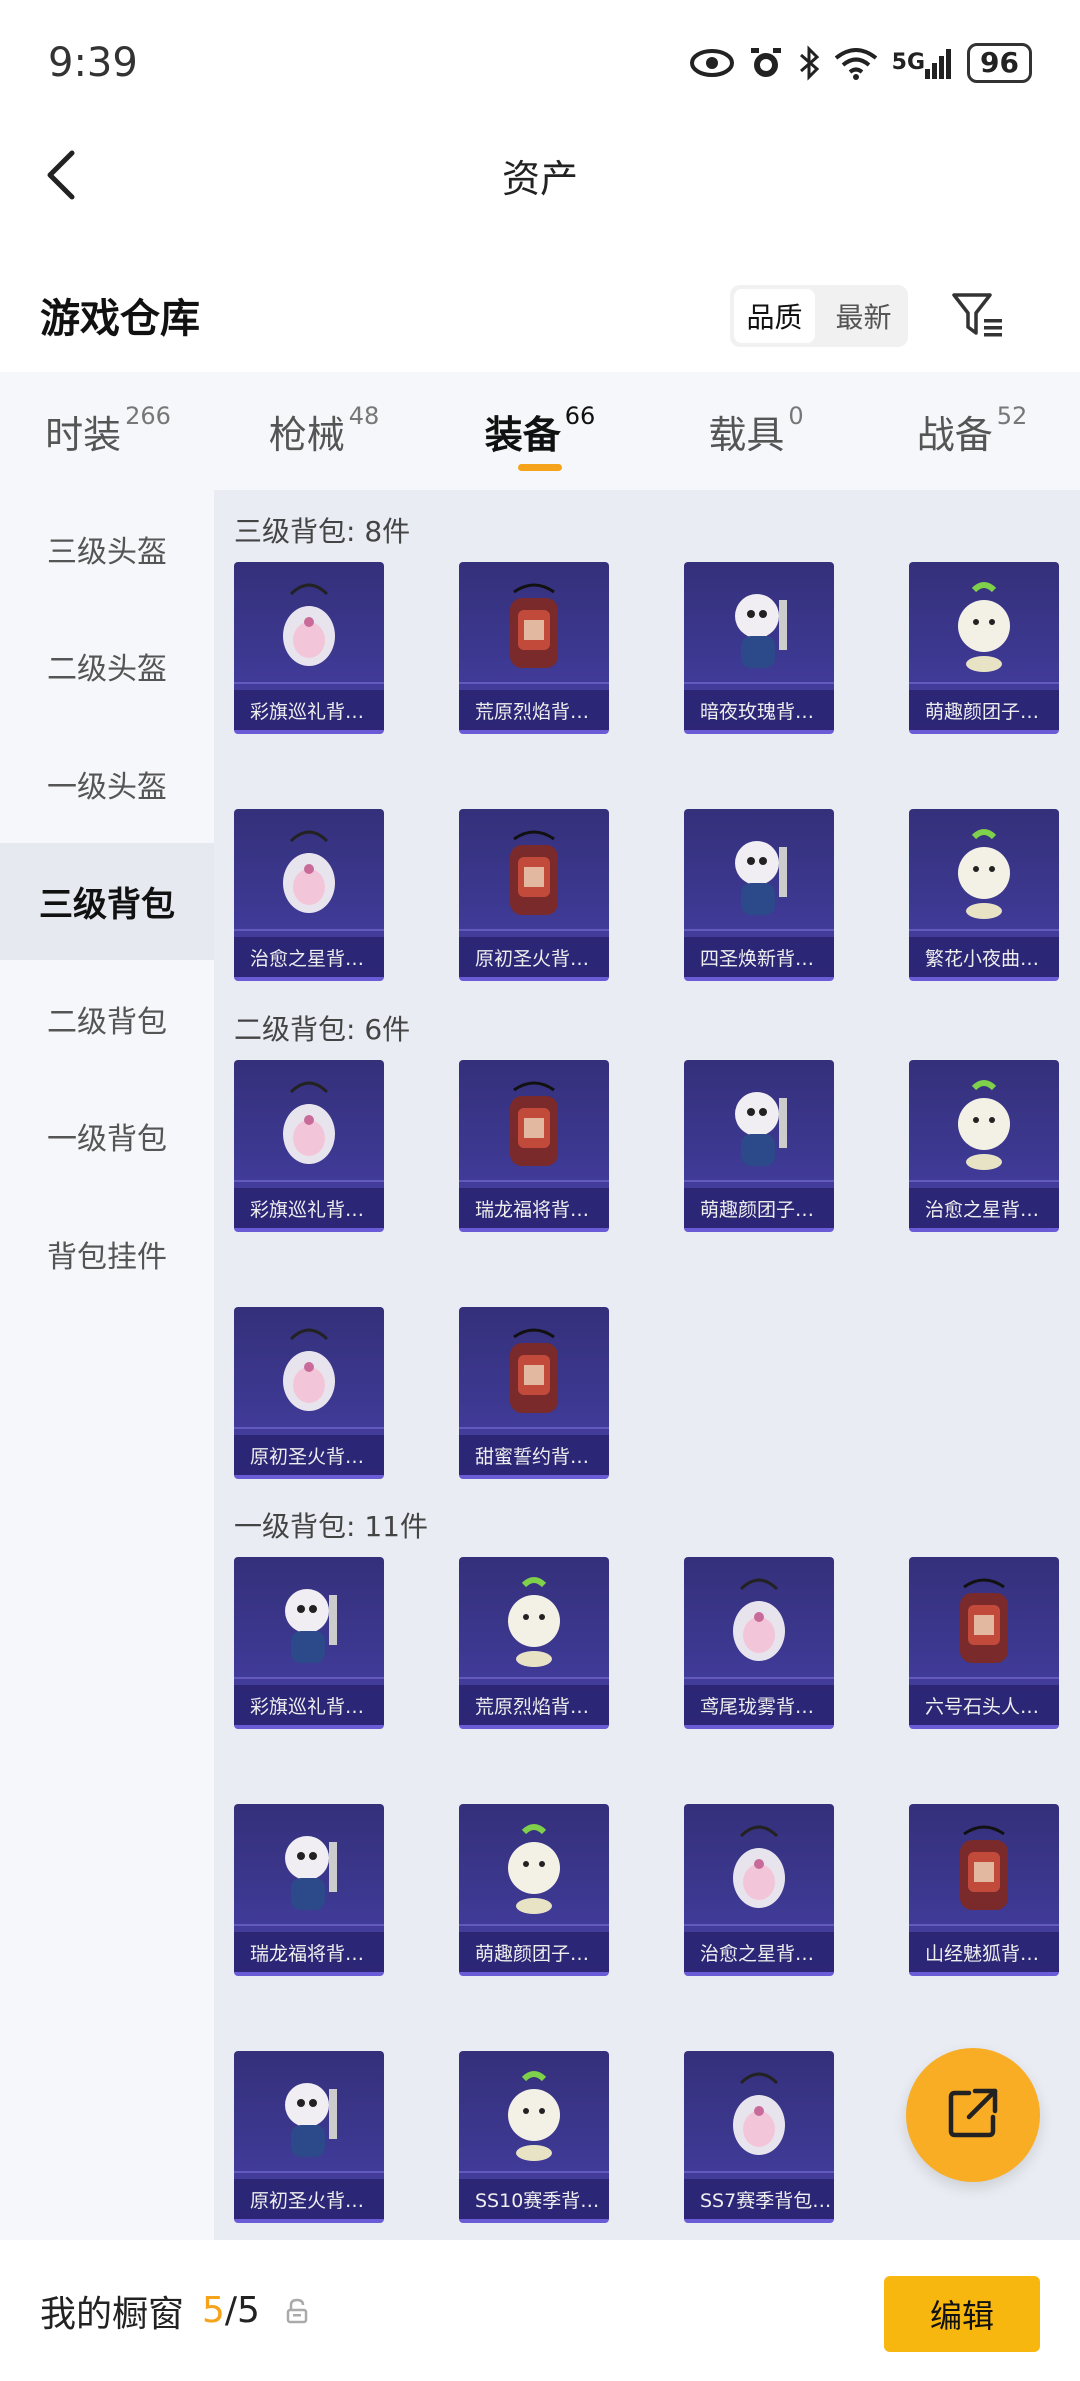  Describe the element at coordinates (120, 319) in the screenshot. I see `repository-title: 游戏仓库` at that location.